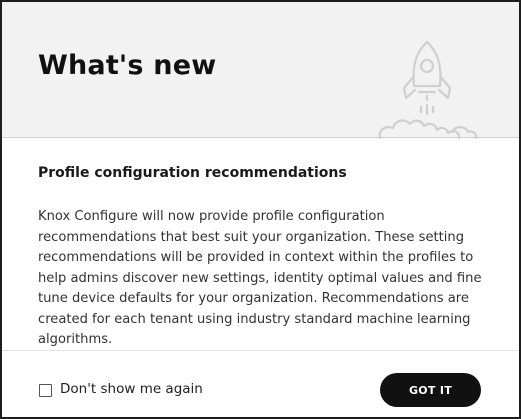  I want to click on dialog-title: What's new, so click(127, 65).